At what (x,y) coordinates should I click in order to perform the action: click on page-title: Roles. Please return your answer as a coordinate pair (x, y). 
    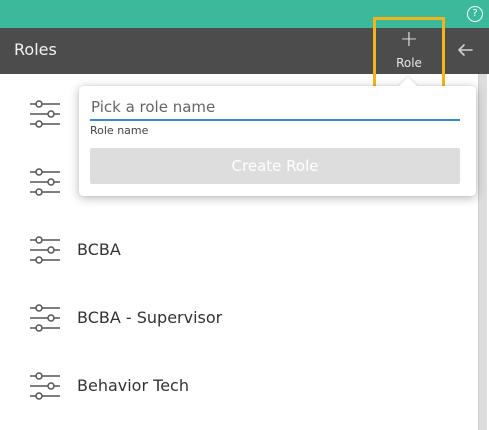
    Looking at the image, I should click on (35, 49).